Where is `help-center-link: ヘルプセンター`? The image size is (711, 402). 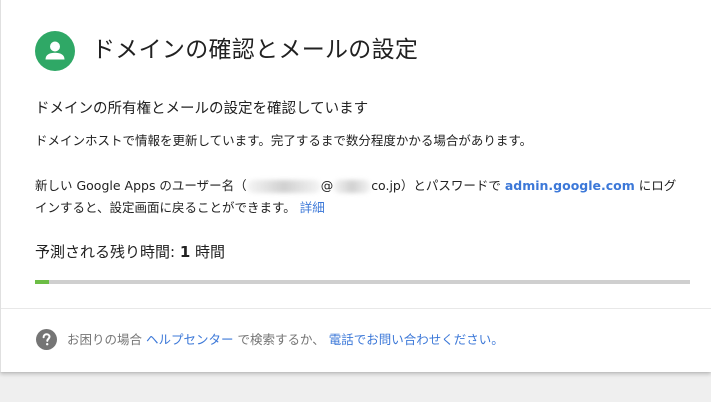
help-center-link: ヘルプセンター is located at coordinates (190, 339).